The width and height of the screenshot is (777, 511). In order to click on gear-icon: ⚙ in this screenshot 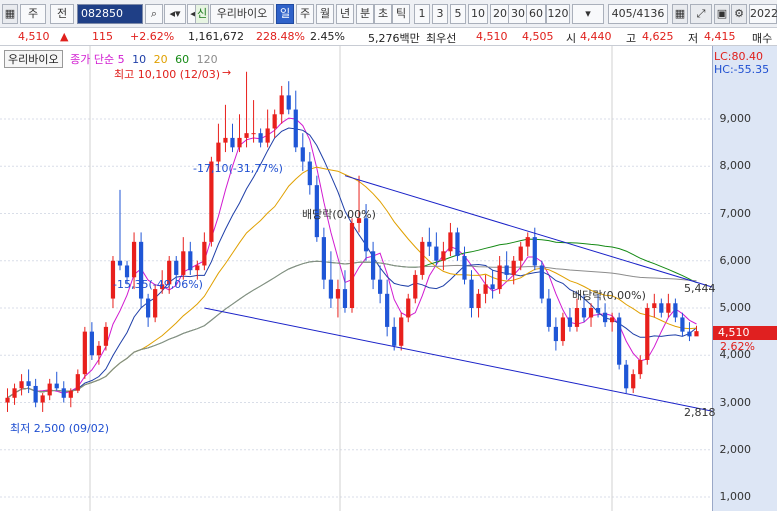, I will do `click(739, 14)`.